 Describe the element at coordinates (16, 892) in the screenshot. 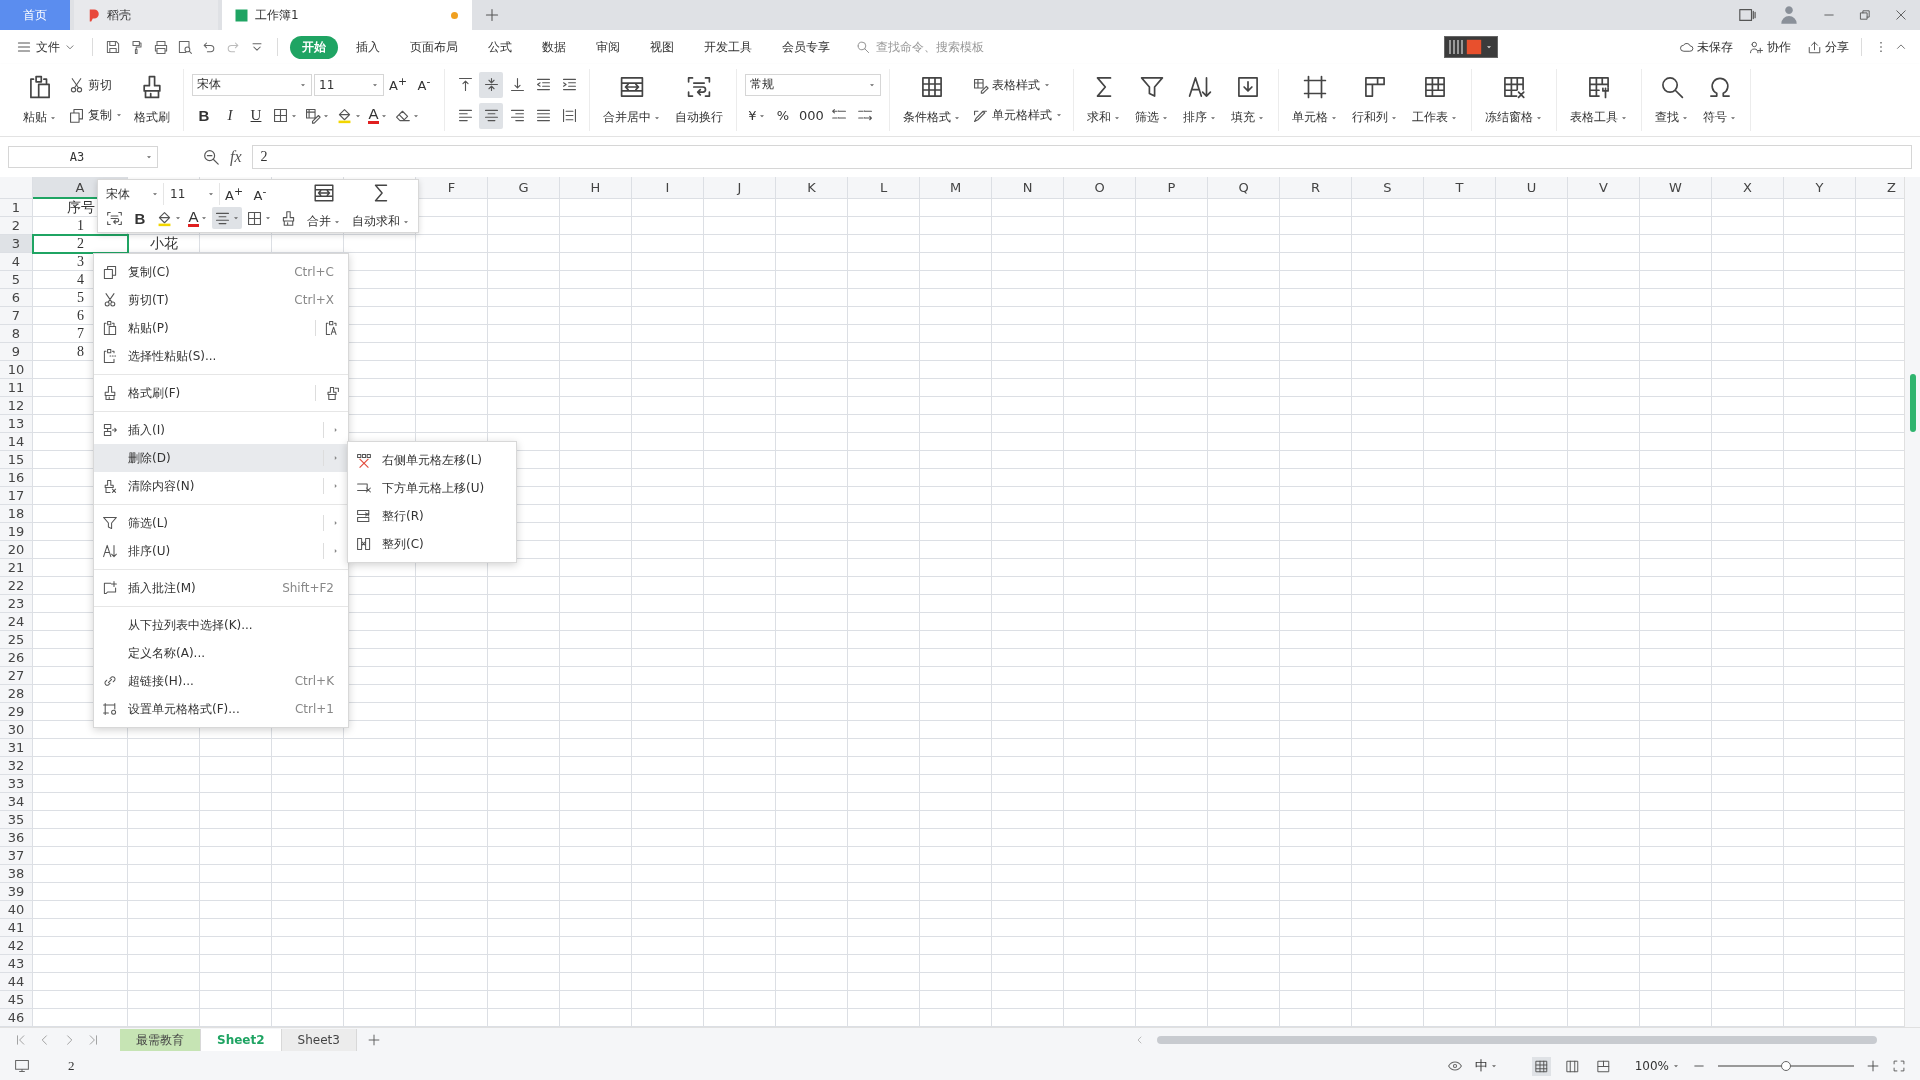

I see `row-header: 39` at that location.